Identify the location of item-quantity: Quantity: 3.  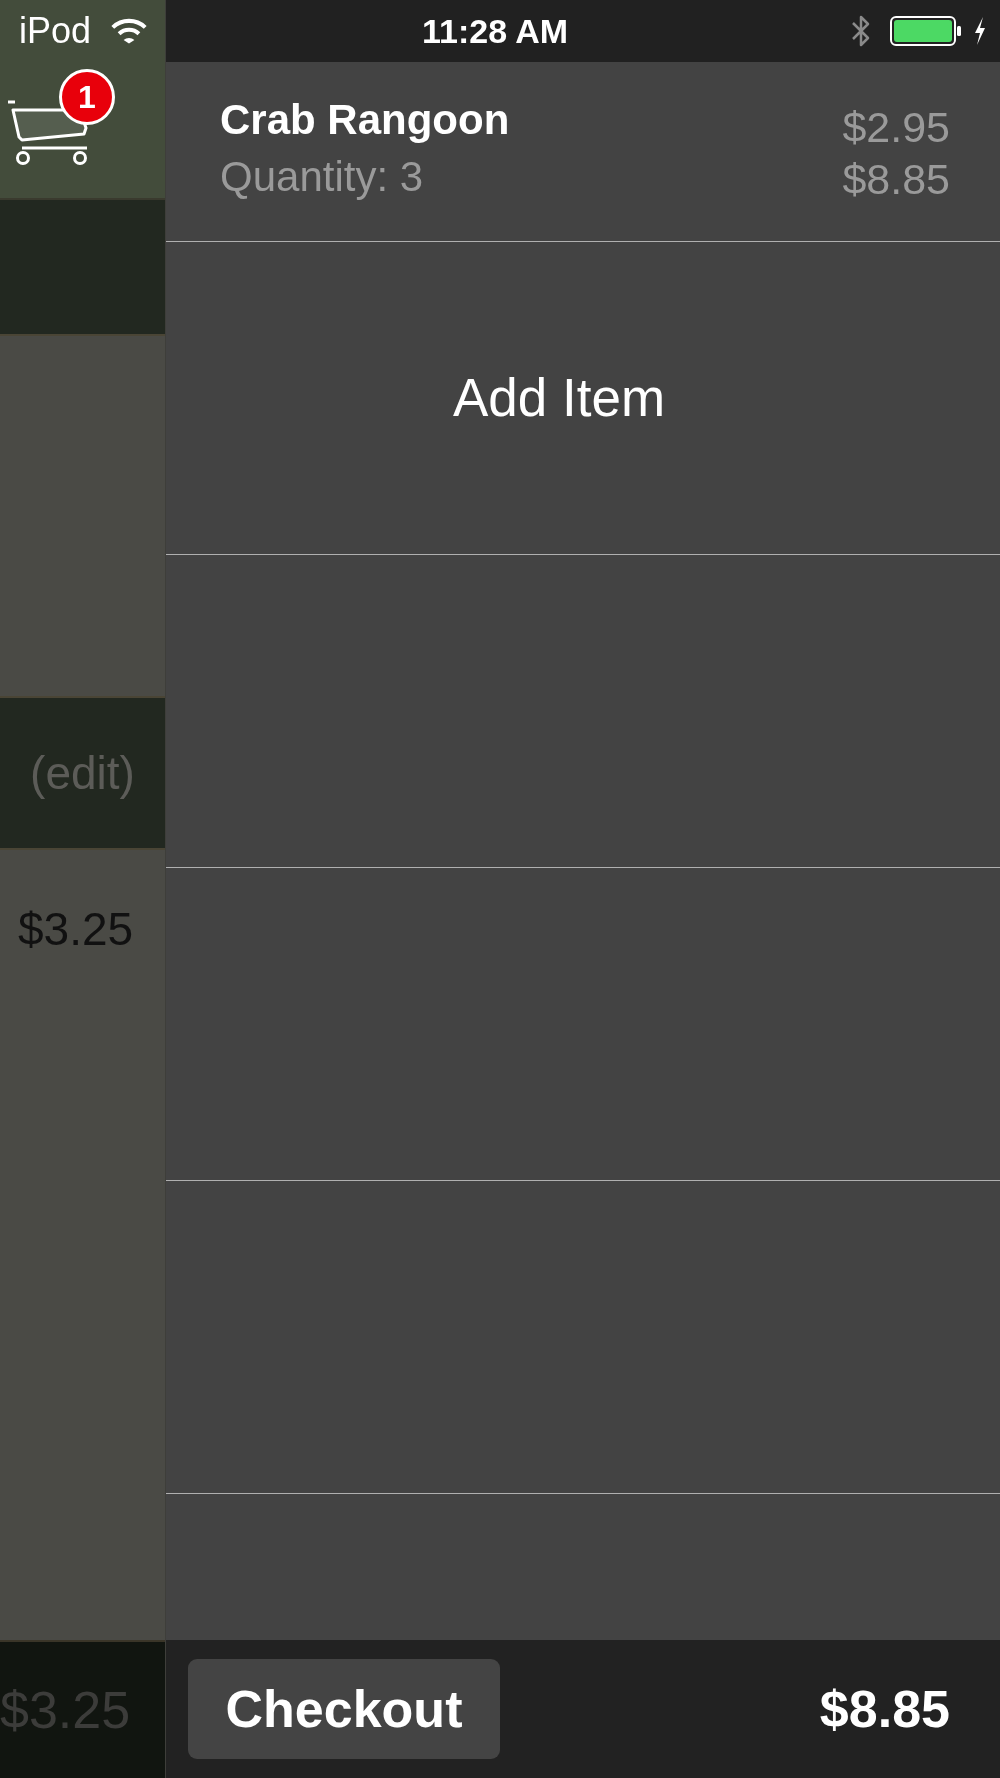
(322, 177).